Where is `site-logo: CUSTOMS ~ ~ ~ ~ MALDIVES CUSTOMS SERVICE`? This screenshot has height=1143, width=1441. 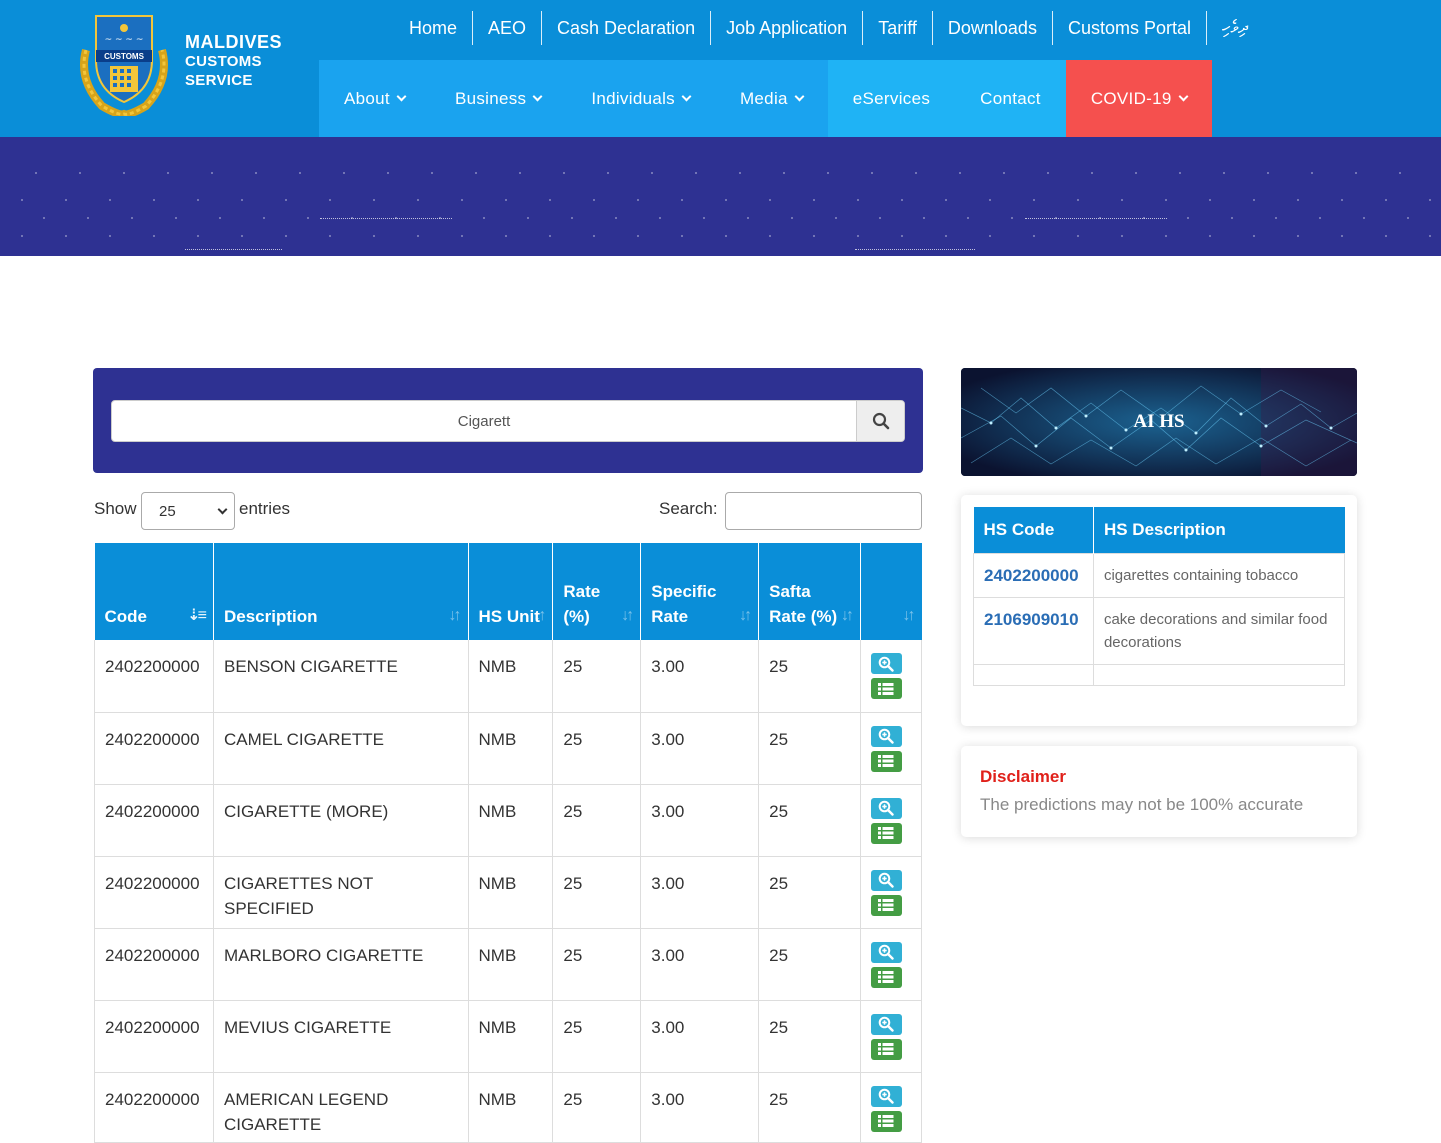 site-logo: CUSTOMS ~ ~ ~ ~ MALDIVES CUSTOMS SERVICE is located at coordinates (184, 64).